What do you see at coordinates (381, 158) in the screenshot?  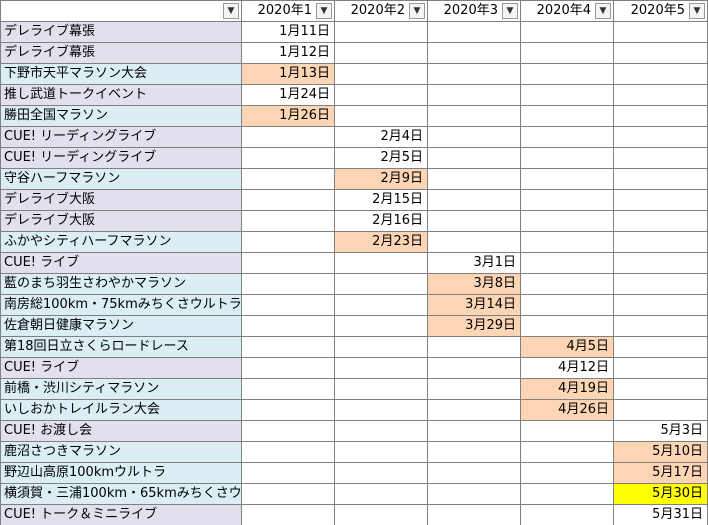 I see `date-cell: 2月5日` at bounding box center [381, 158].